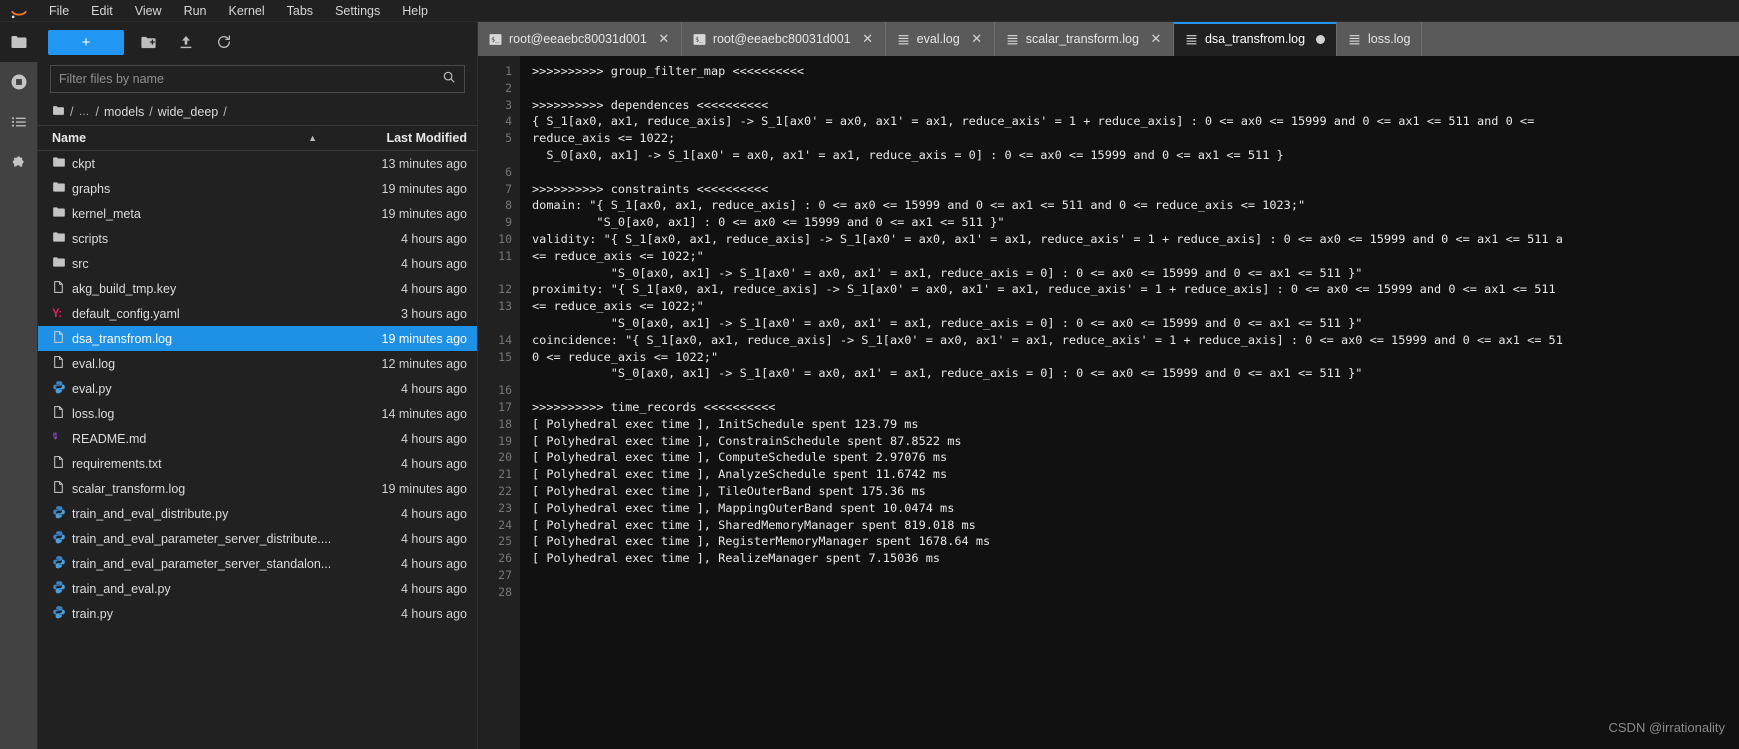 The height and width of the screenshot is (749, 1739). I want to click on file-name: akg_build_tmp.key, so click(124, 288).